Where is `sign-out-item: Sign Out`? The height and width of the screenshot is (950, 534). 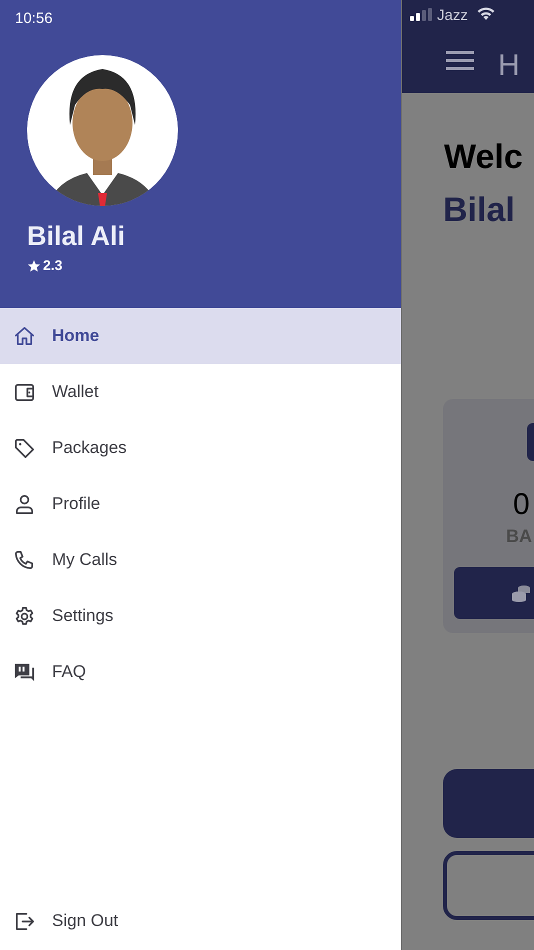
sign-out-item: Sign Out is located at coordinates (200, 921).